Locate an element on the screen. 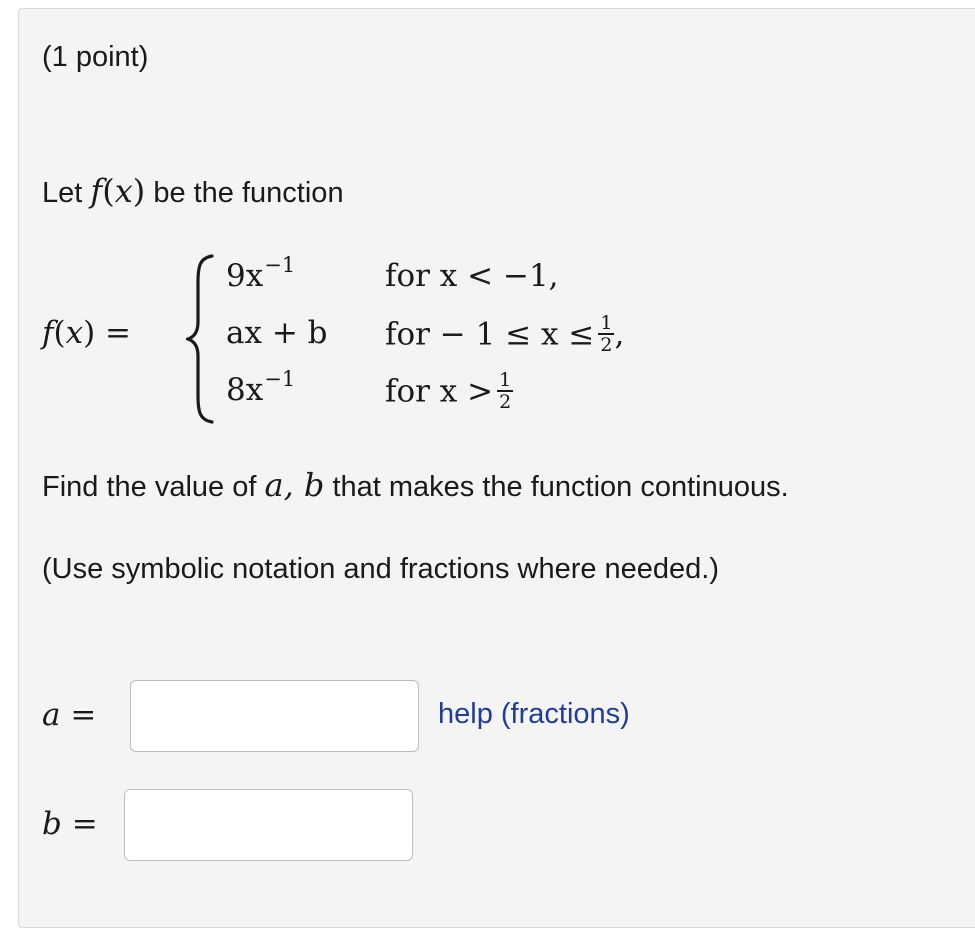 The height and width of the screenshot is (928, 975). piecewise-brace is located at coordinates (200, 339).